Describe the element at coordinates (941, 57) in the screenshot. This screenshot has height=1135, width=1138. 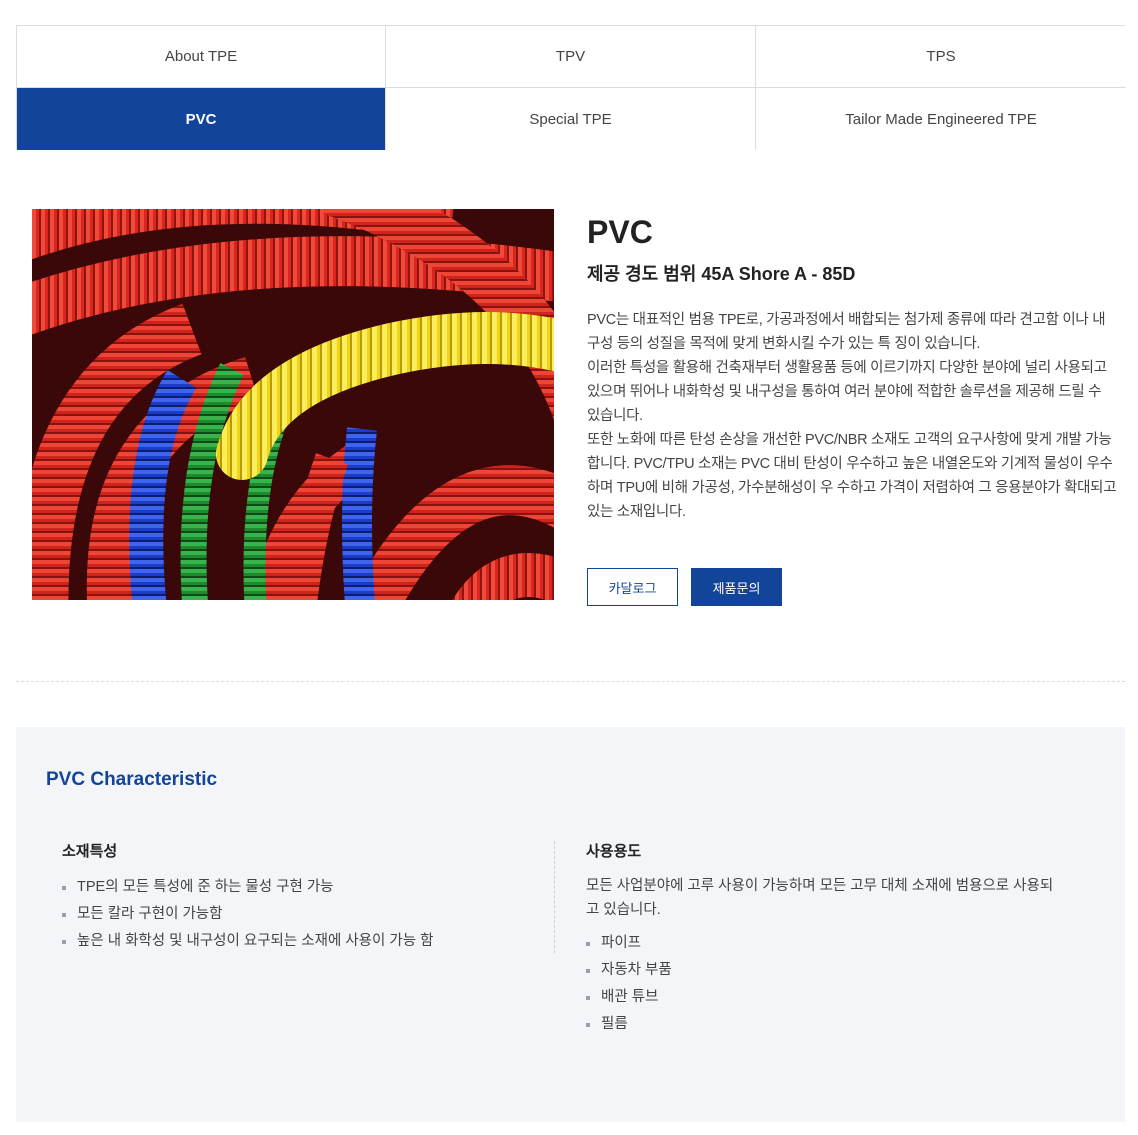
I see `tab-tps: TPS` at that location.